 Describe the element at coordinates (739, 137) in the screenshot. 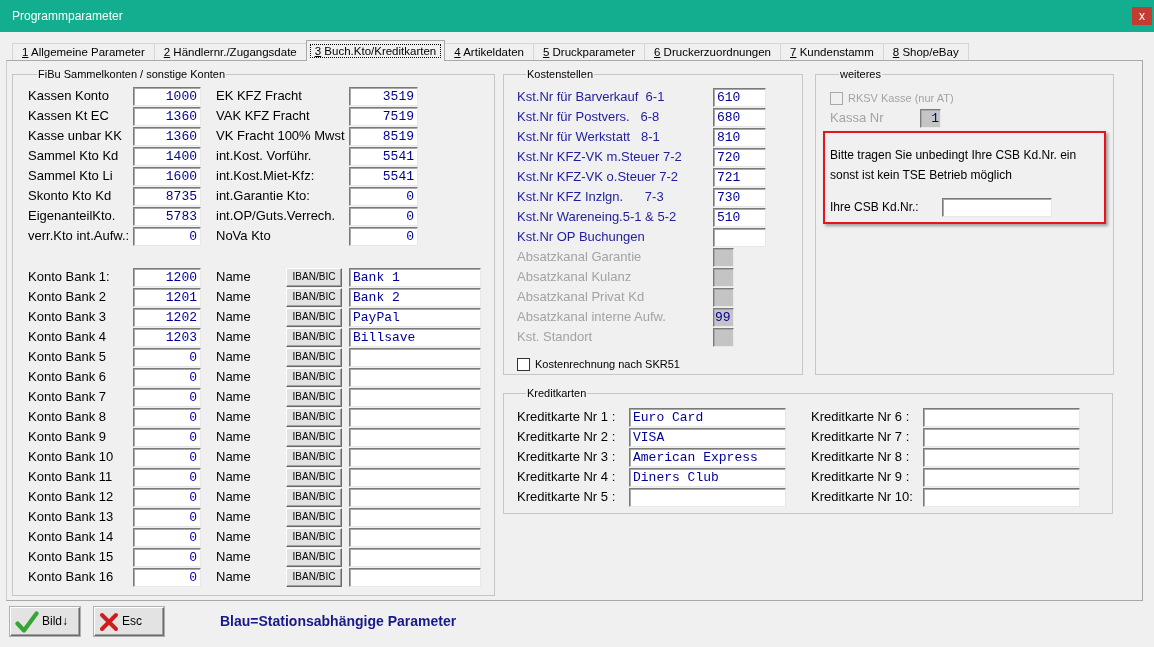

I see `cost-center-field: 810` at that location.